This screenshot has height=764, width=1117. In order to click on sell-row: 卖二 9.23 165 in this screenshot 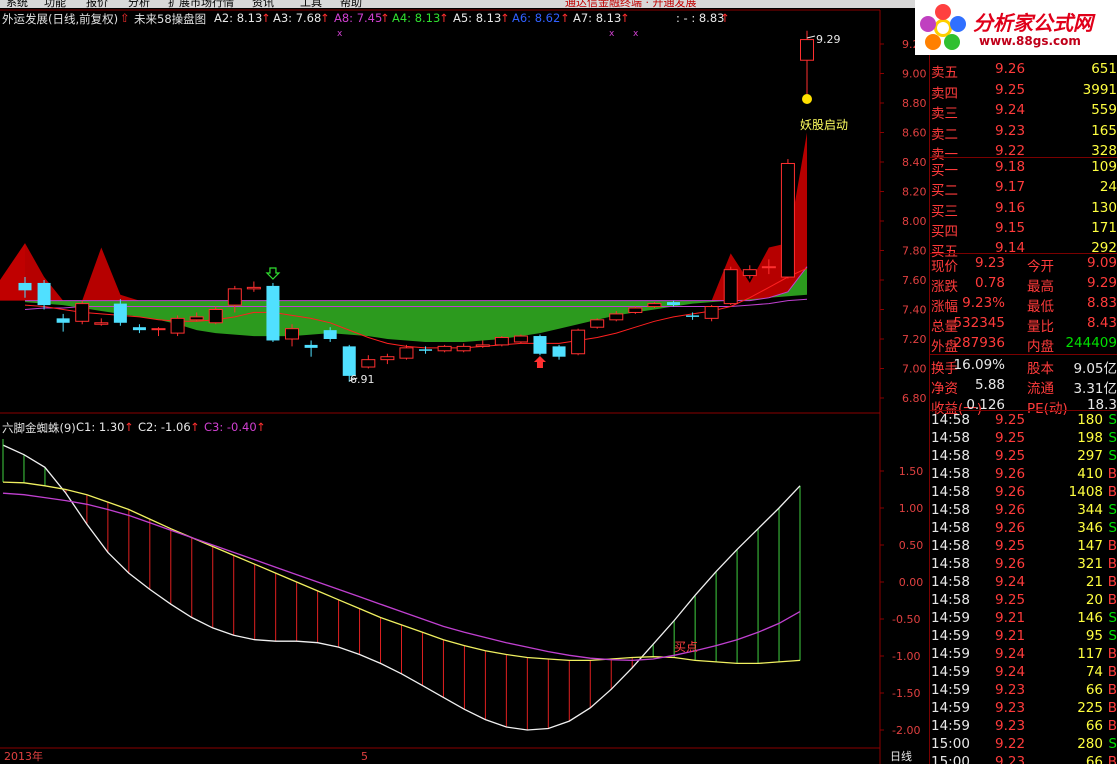, I will do `click(1023, 133)`.